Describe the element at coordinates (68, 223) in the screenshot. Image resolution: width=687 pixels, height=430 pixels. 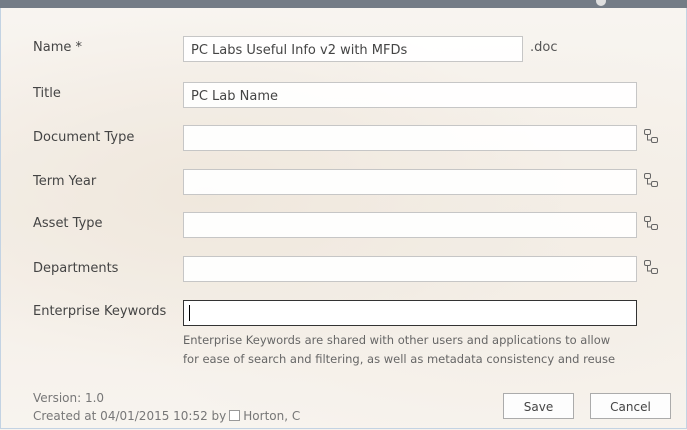
I see `asset-type-label: Asset Type` at that location.